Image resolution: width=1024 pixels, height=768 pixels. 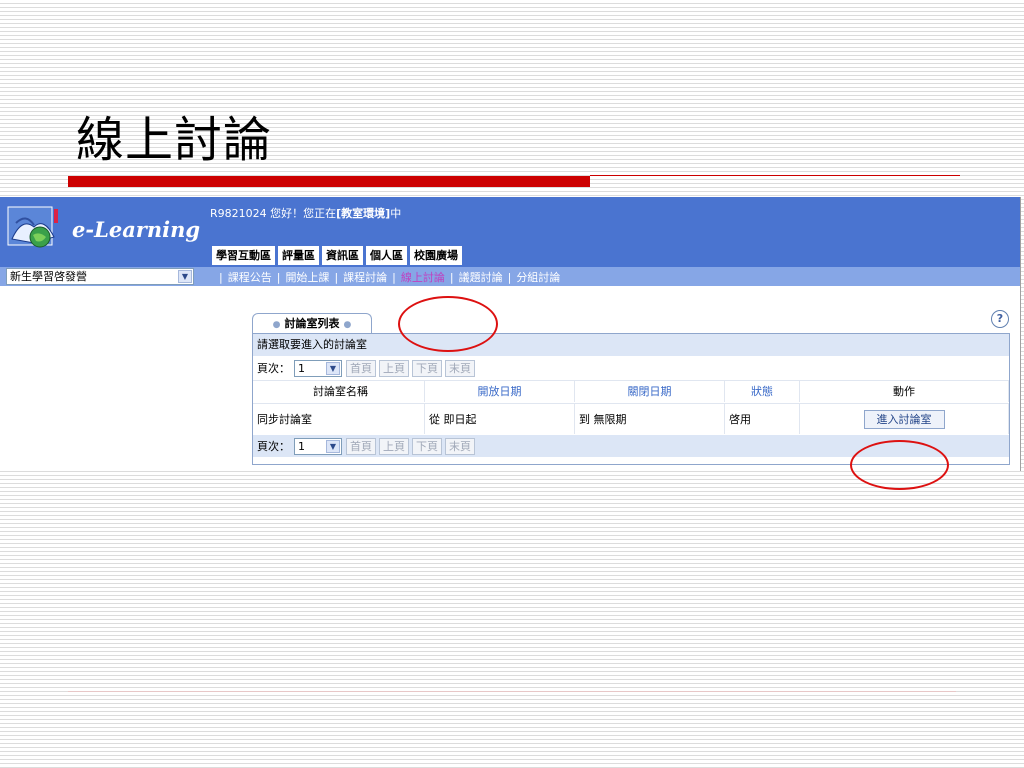 What do you see at coordinates (250, 277) in the screenshot?
I see `subnav-course-announcements: 課程公告` at bounding box center [250, 277].